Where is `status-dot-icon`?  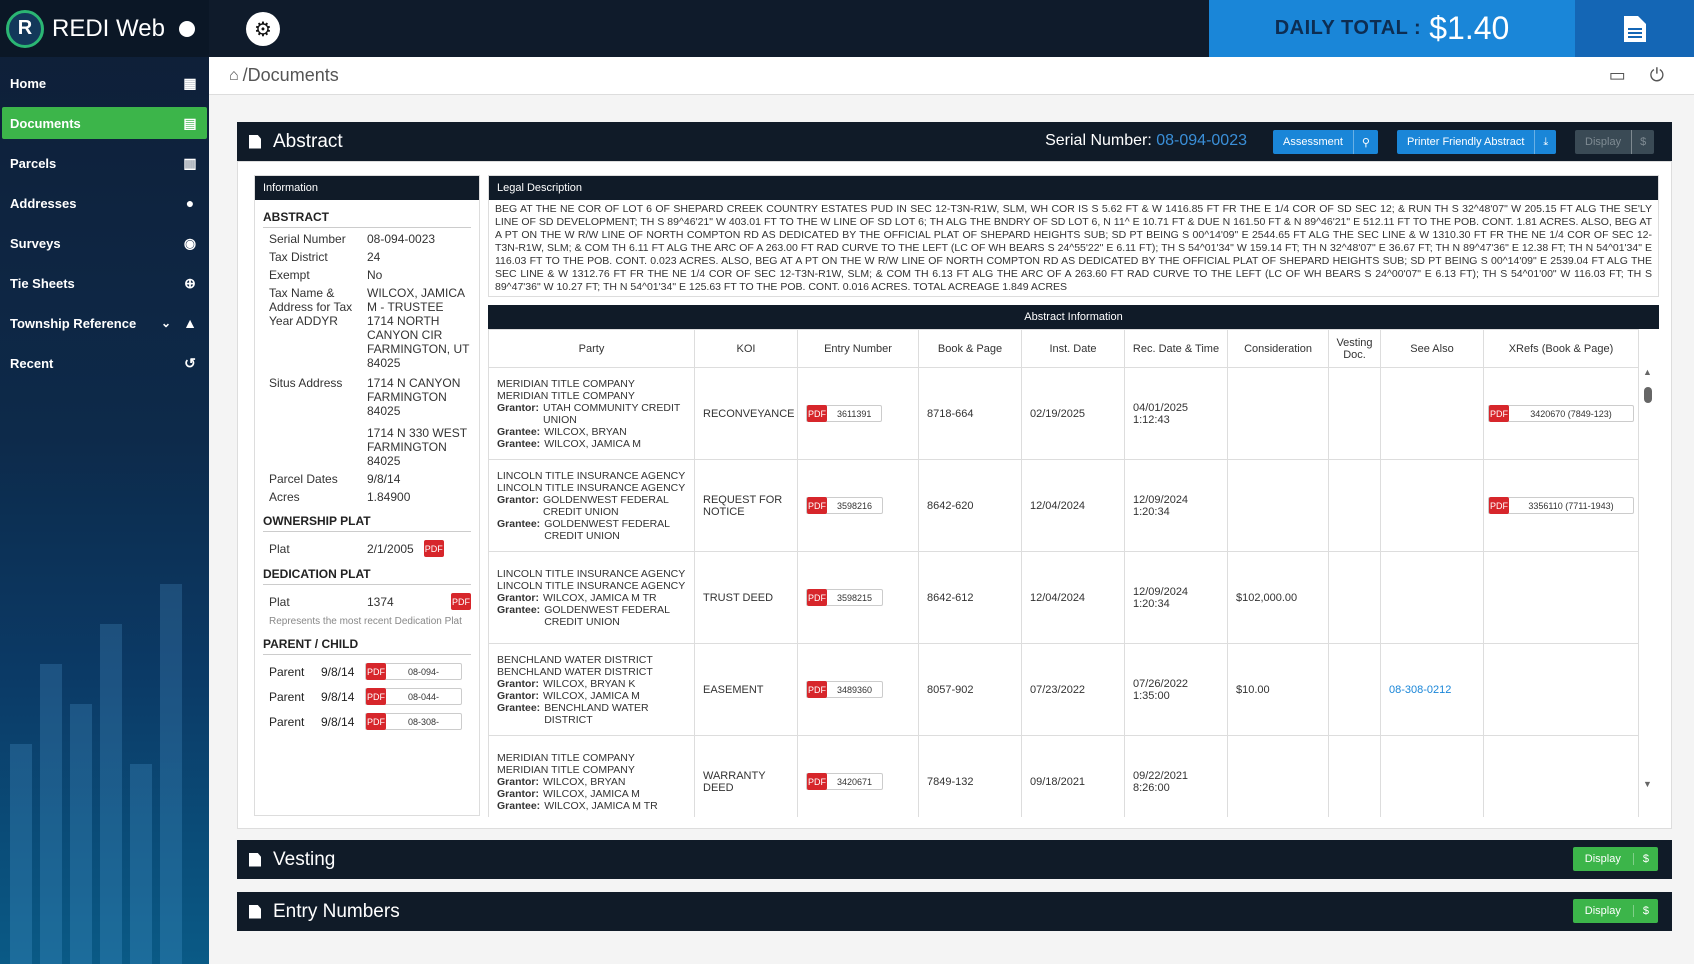
status-dot-icon is located at coordinates (187, 28).